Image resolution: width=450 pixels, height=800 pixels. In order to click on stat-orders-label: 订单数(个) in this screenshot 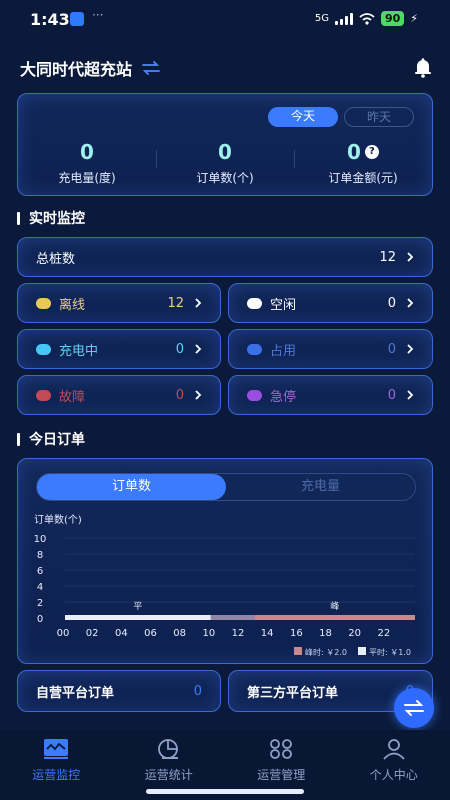, I will do `click(225, 178)`.